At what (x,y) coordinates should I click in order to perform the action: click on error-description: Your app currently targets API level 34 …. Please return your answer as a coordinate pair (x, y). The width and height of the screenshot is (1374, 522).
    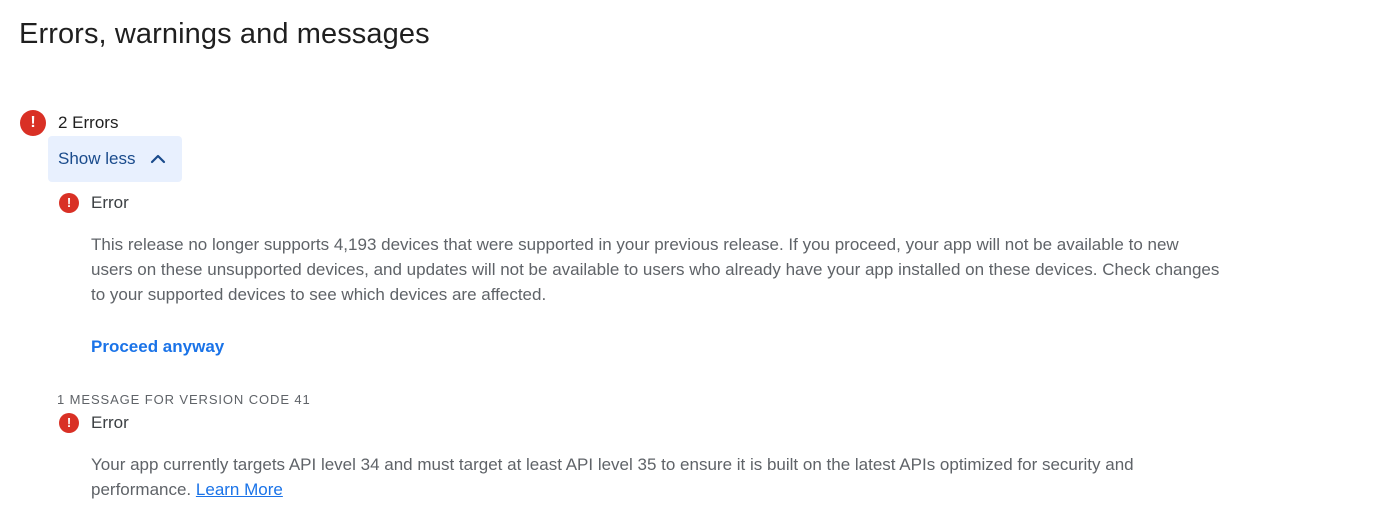
    Looking at the image, I should click on (656, 477).